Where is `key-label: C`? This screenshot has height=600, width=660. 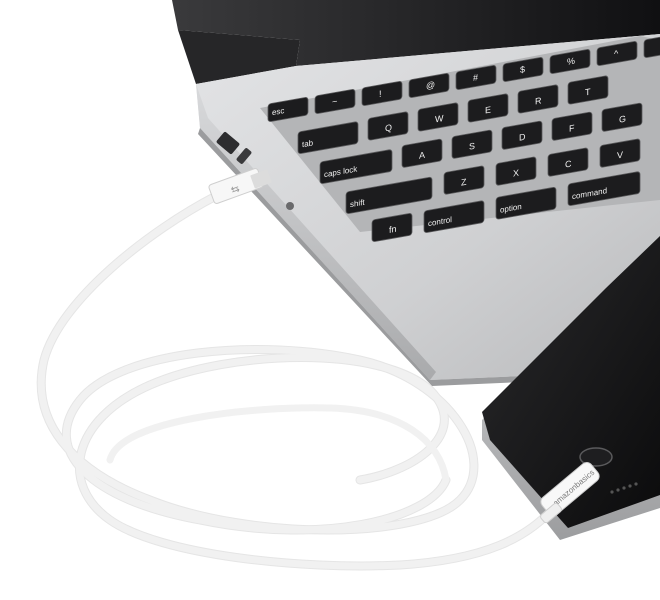 key-label: C is located at coordinates (568, 163).